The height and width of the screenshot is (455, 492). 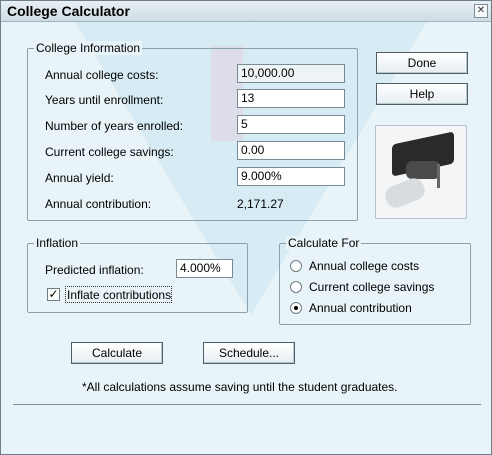 What do you see at coordinates (360, 308) in the screenshot?
I see `annual-contribution-option-label: Annual contribution` at bounding box center [360, 308].